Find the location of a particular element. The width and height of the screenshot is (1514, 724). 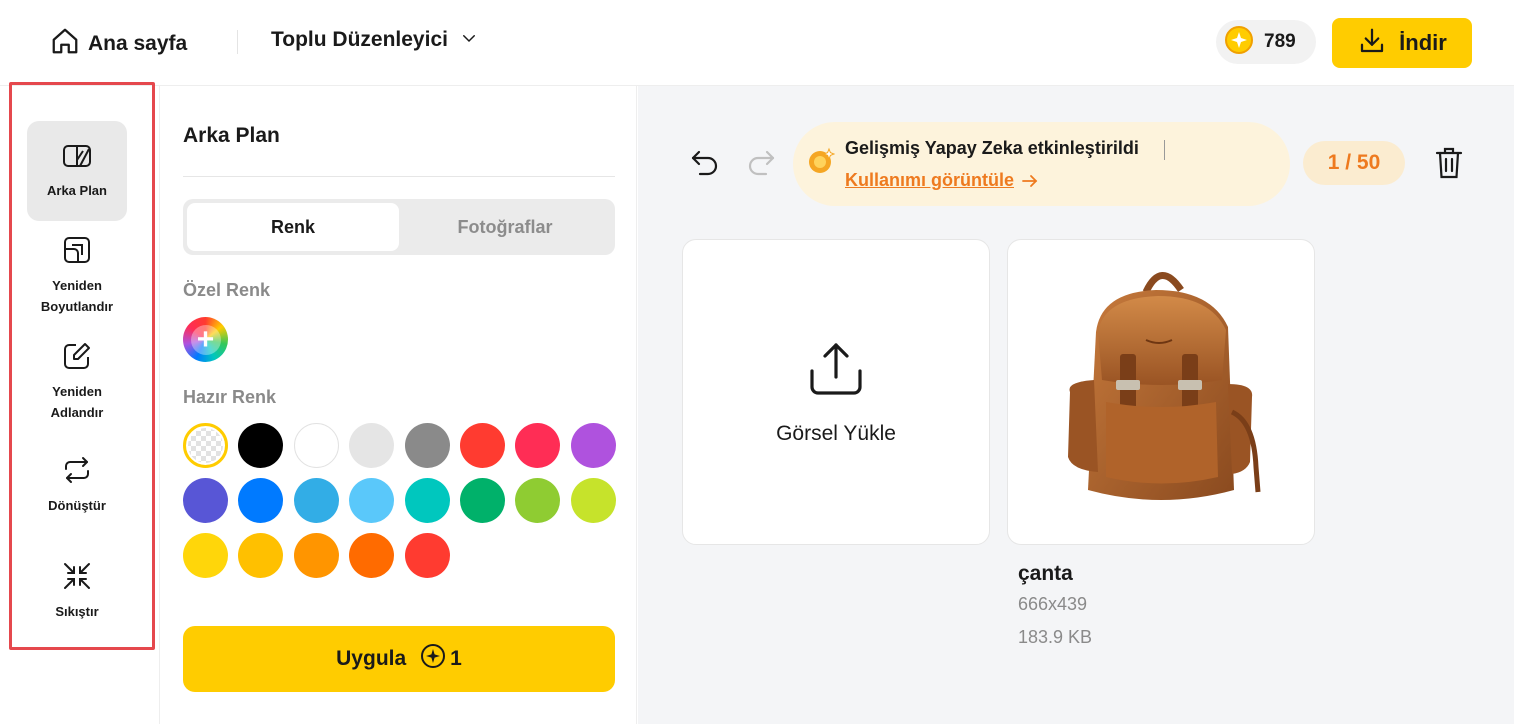

backpack-image is located at coordinates (1164, 386).